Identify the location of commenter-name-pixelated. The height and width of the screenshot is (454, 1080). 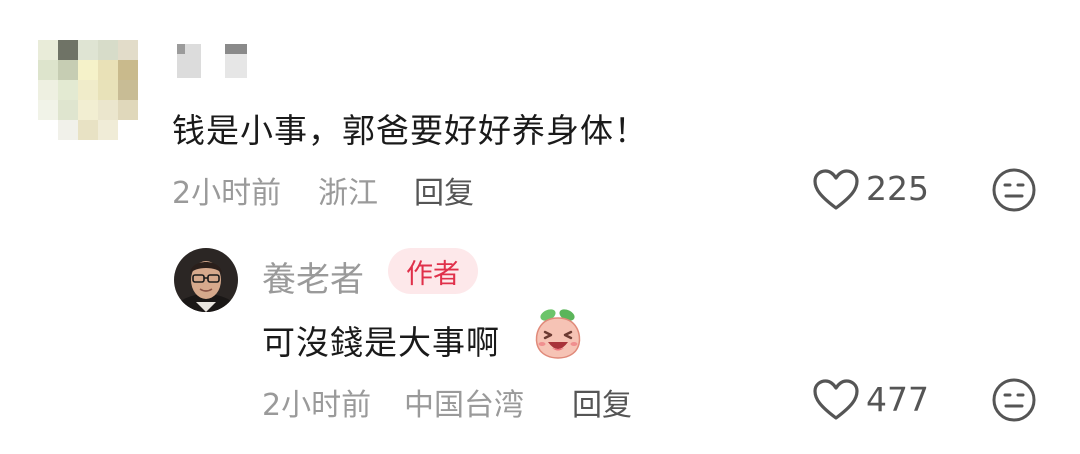
(212, 62).